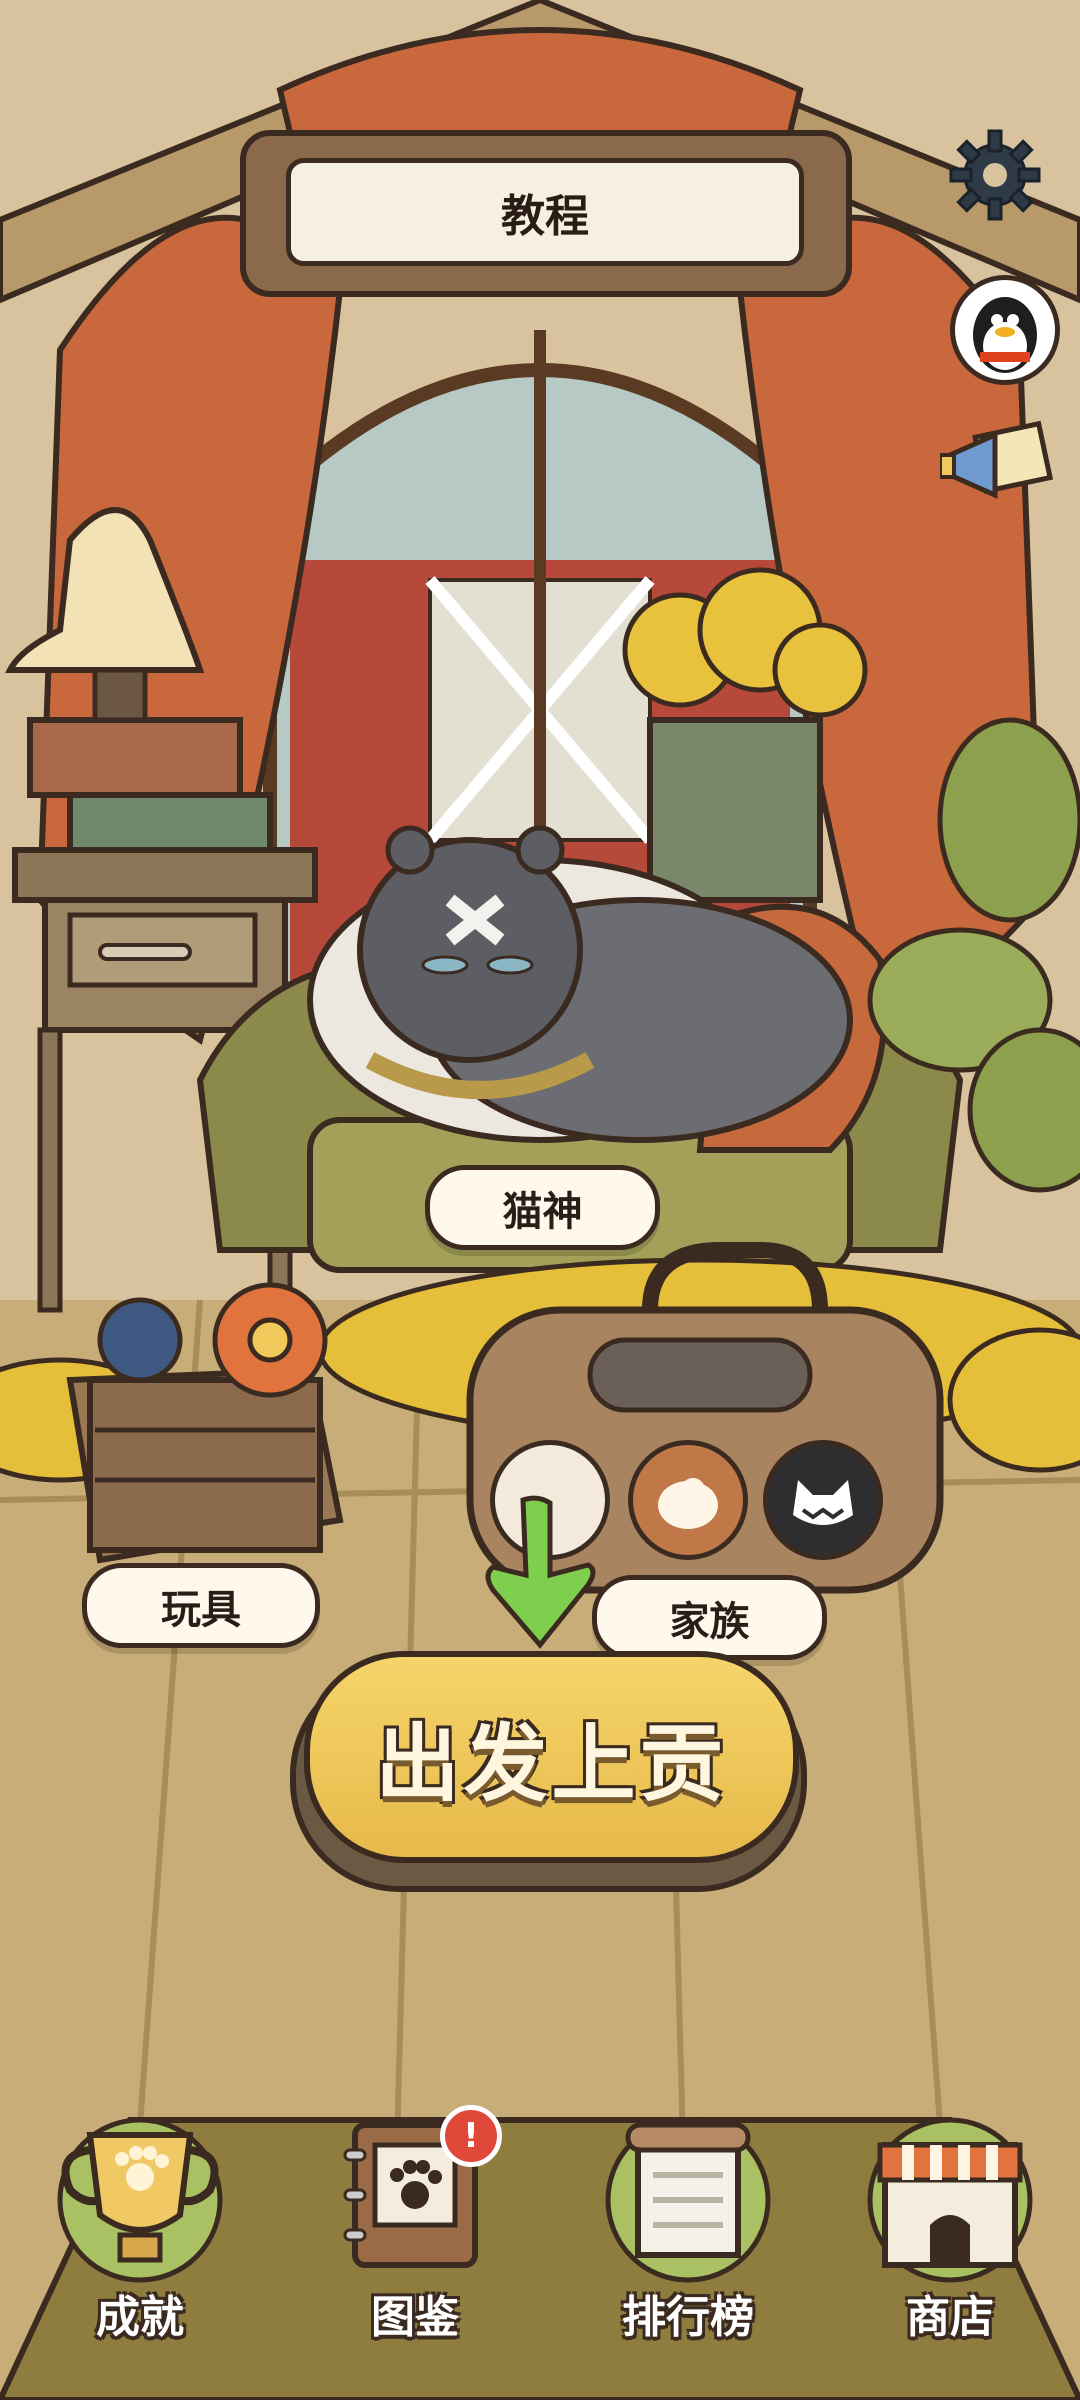 Image resolution: width=1080 pixels, height=2400 pixels. I want to click on family-button: 家族, so click(709, 1617).